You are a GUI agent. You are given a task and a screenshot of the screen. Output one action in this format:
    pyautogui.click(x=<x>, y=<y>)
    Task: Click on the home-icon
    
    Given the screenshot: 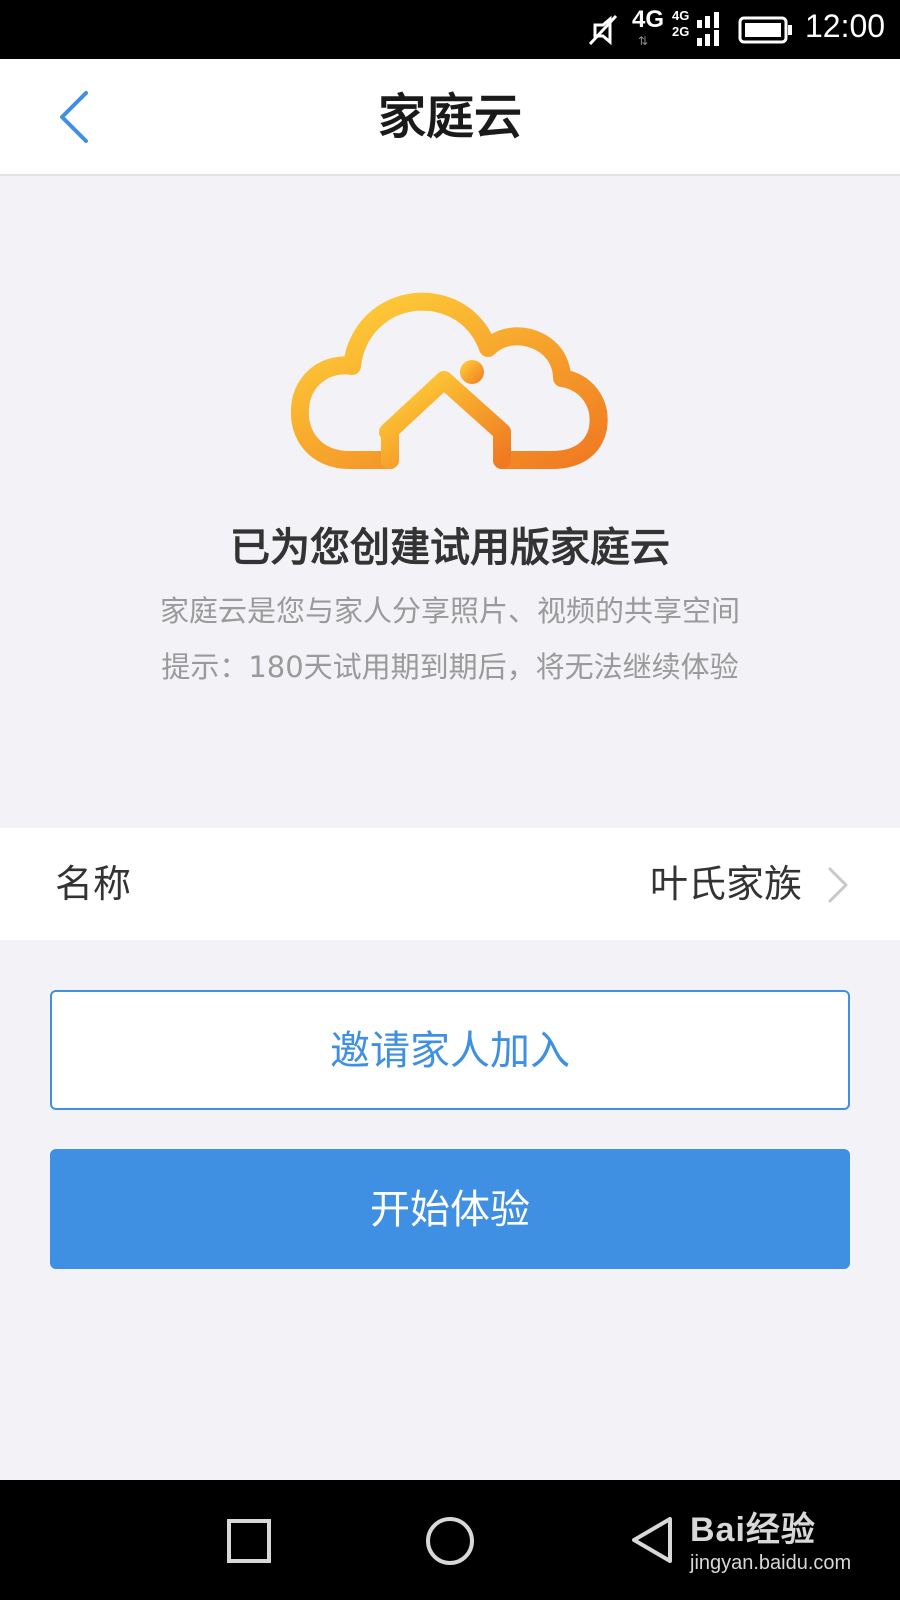 What is the action you would take?
    pyautogui.click(x=450, y=1541)
    